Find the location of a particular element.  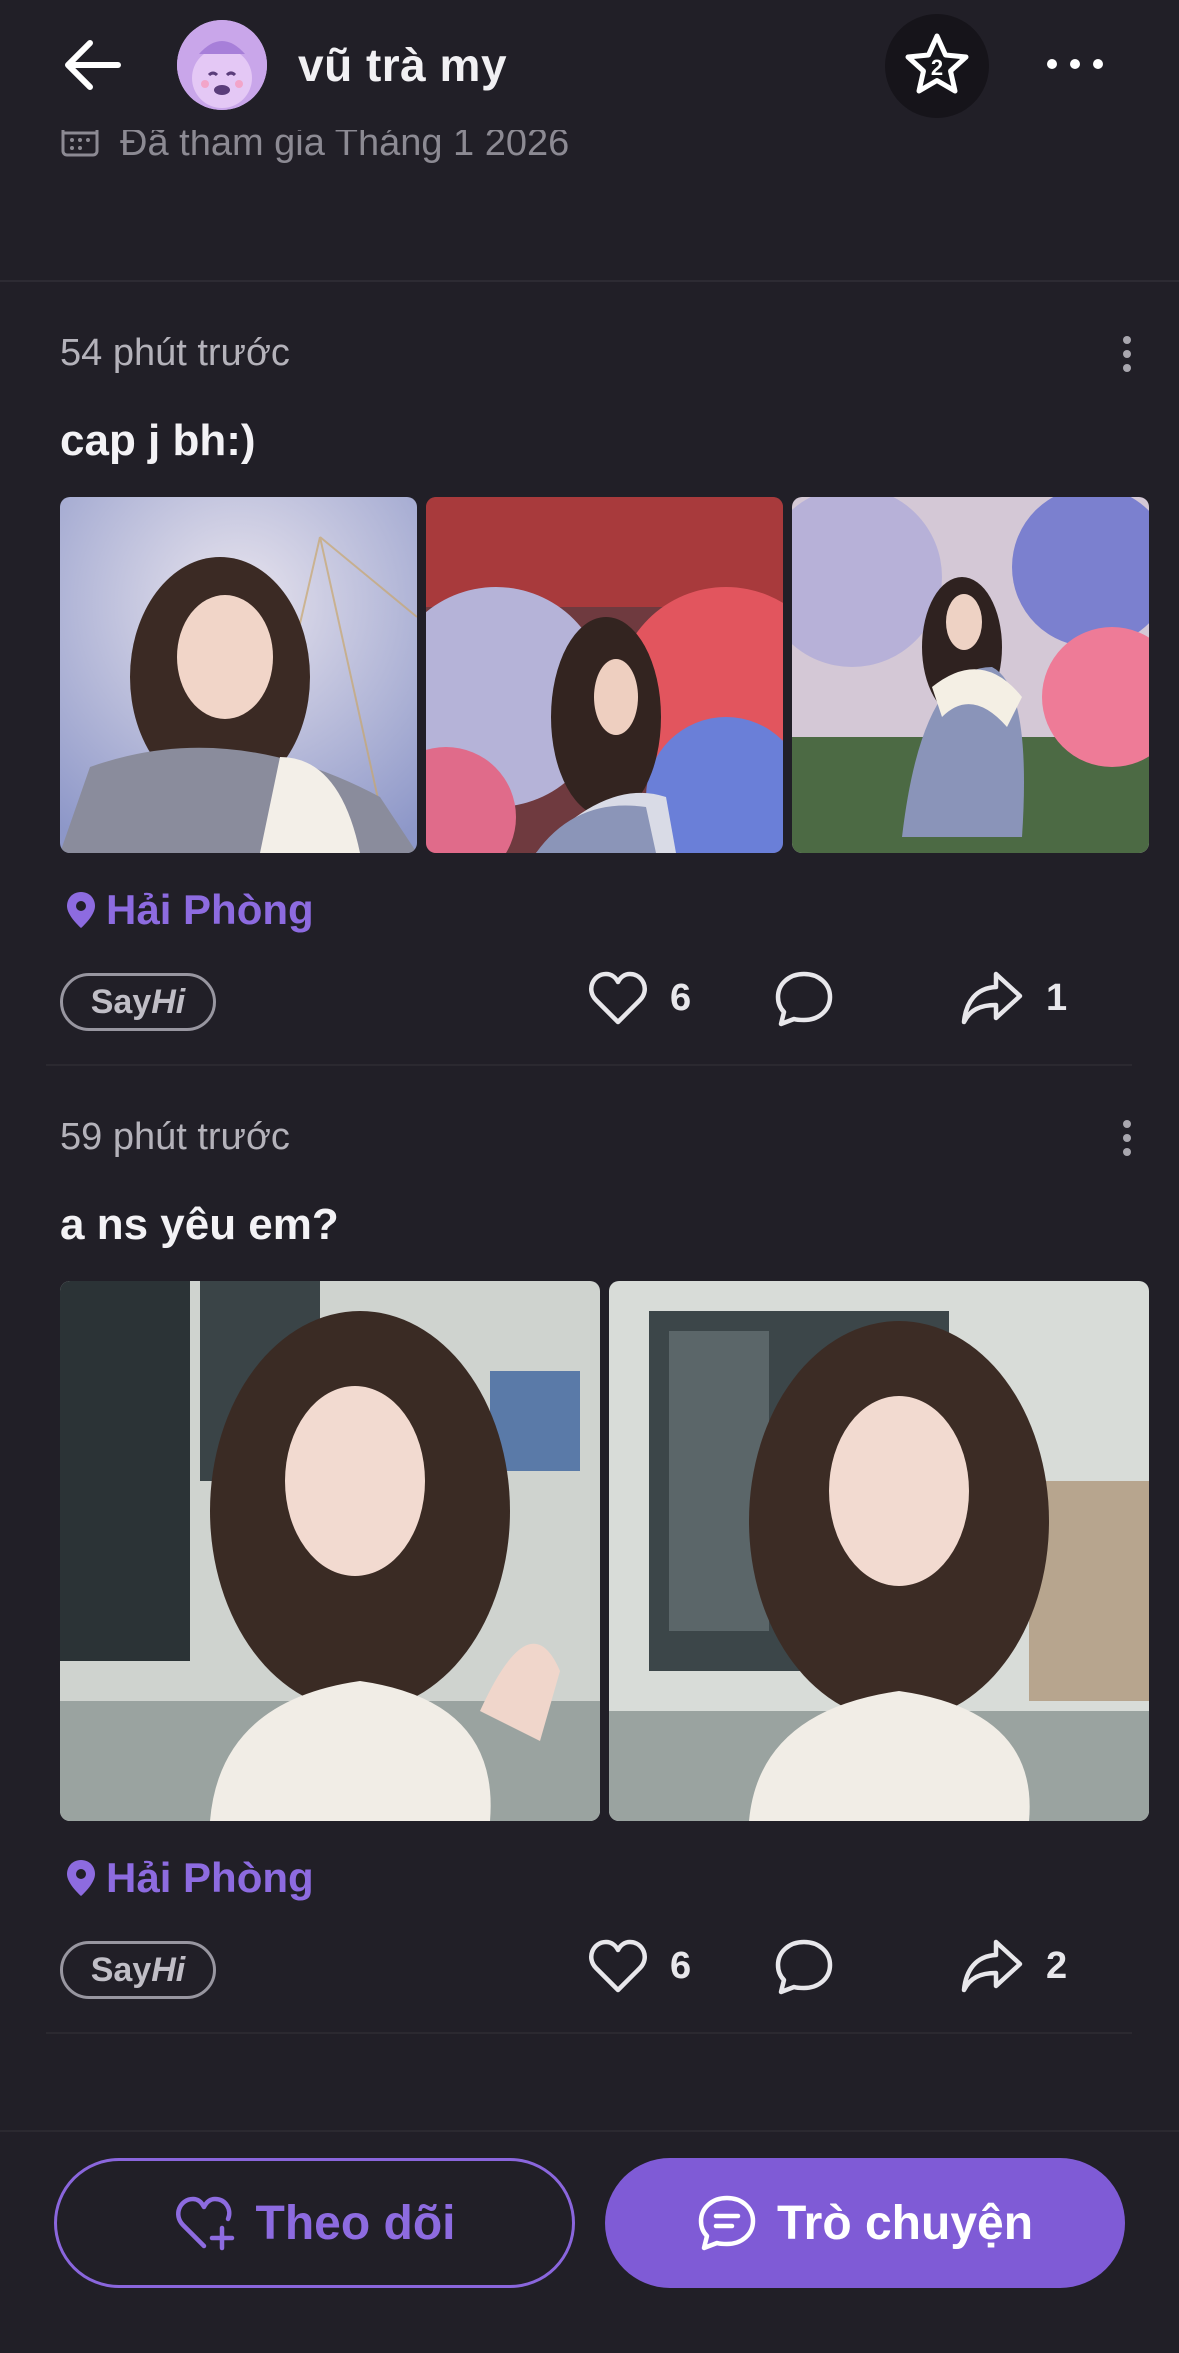

follow-button: Theo dõi is located at coordinates (314, 2223).